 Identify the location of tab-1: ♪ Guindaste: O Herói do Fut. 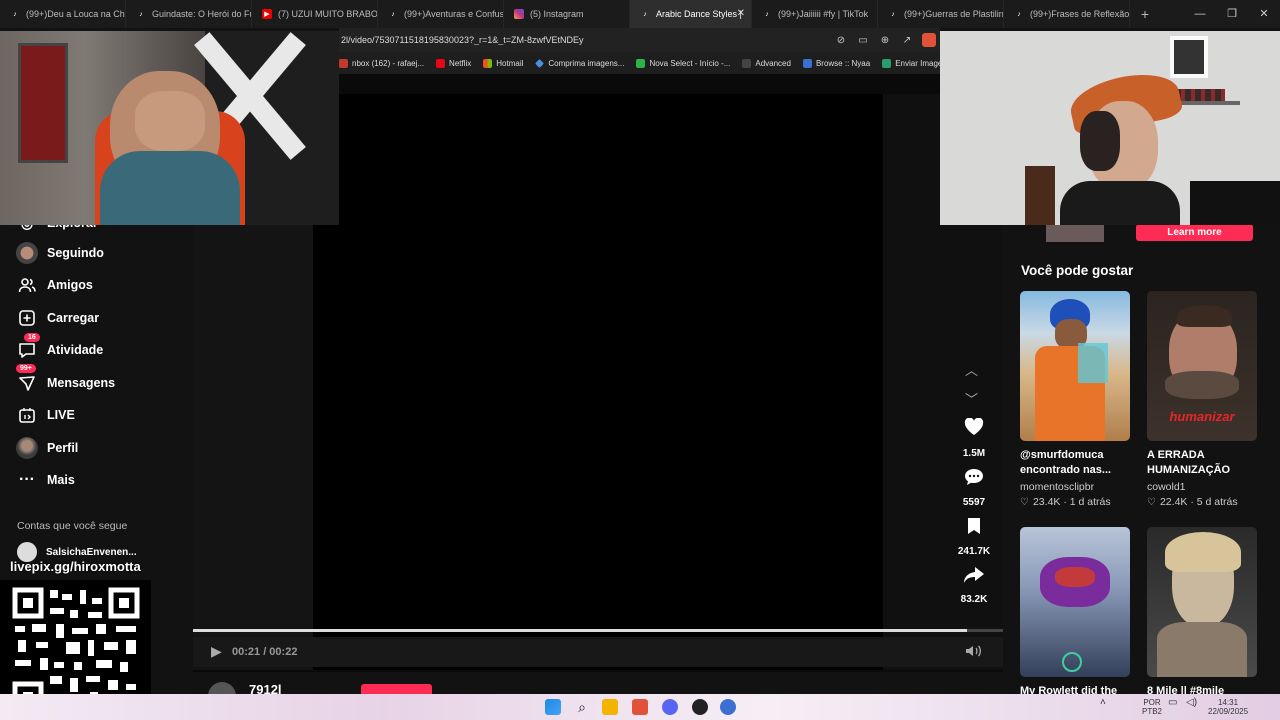
(189, 14).